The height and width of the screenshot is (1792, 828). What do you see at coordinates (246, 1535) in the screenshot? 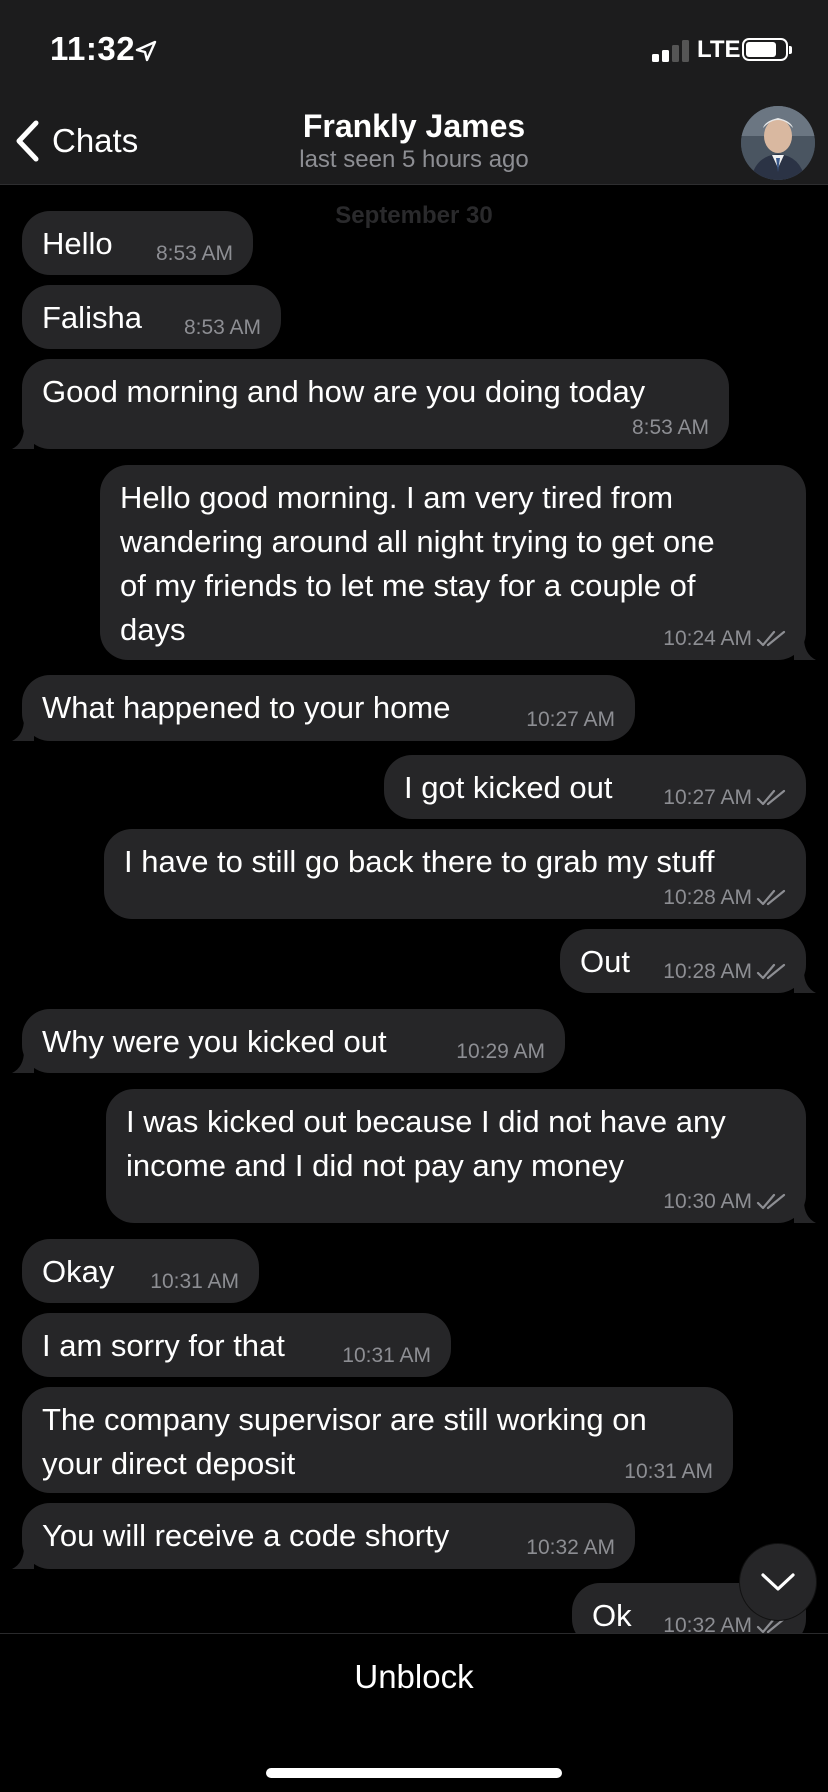
I see `message-text: You will receive a code shorty` at bounding box center [246, 1535].